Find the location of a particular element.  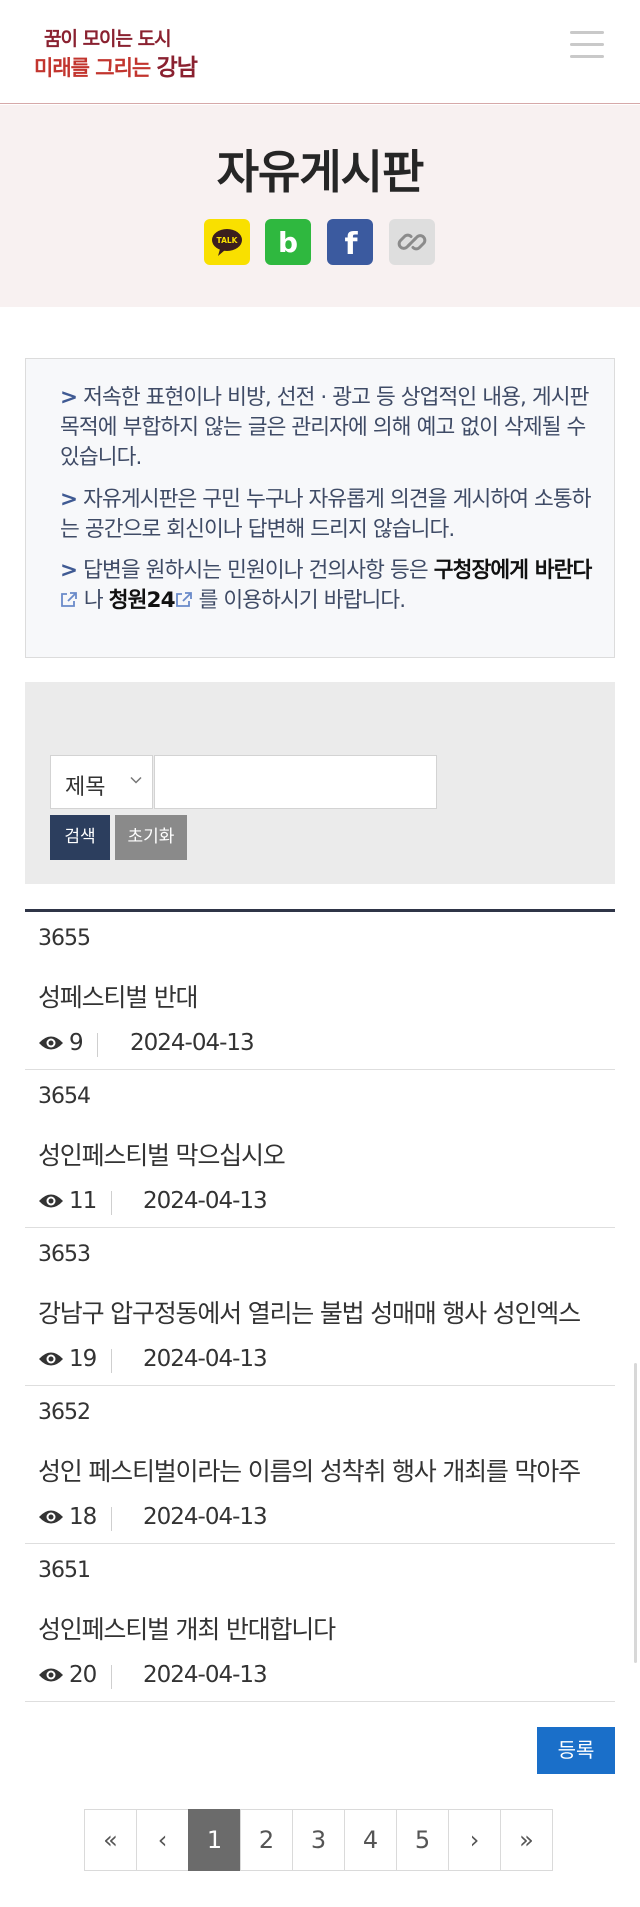

view-count: 19 is located at coordinates (83, 1359).